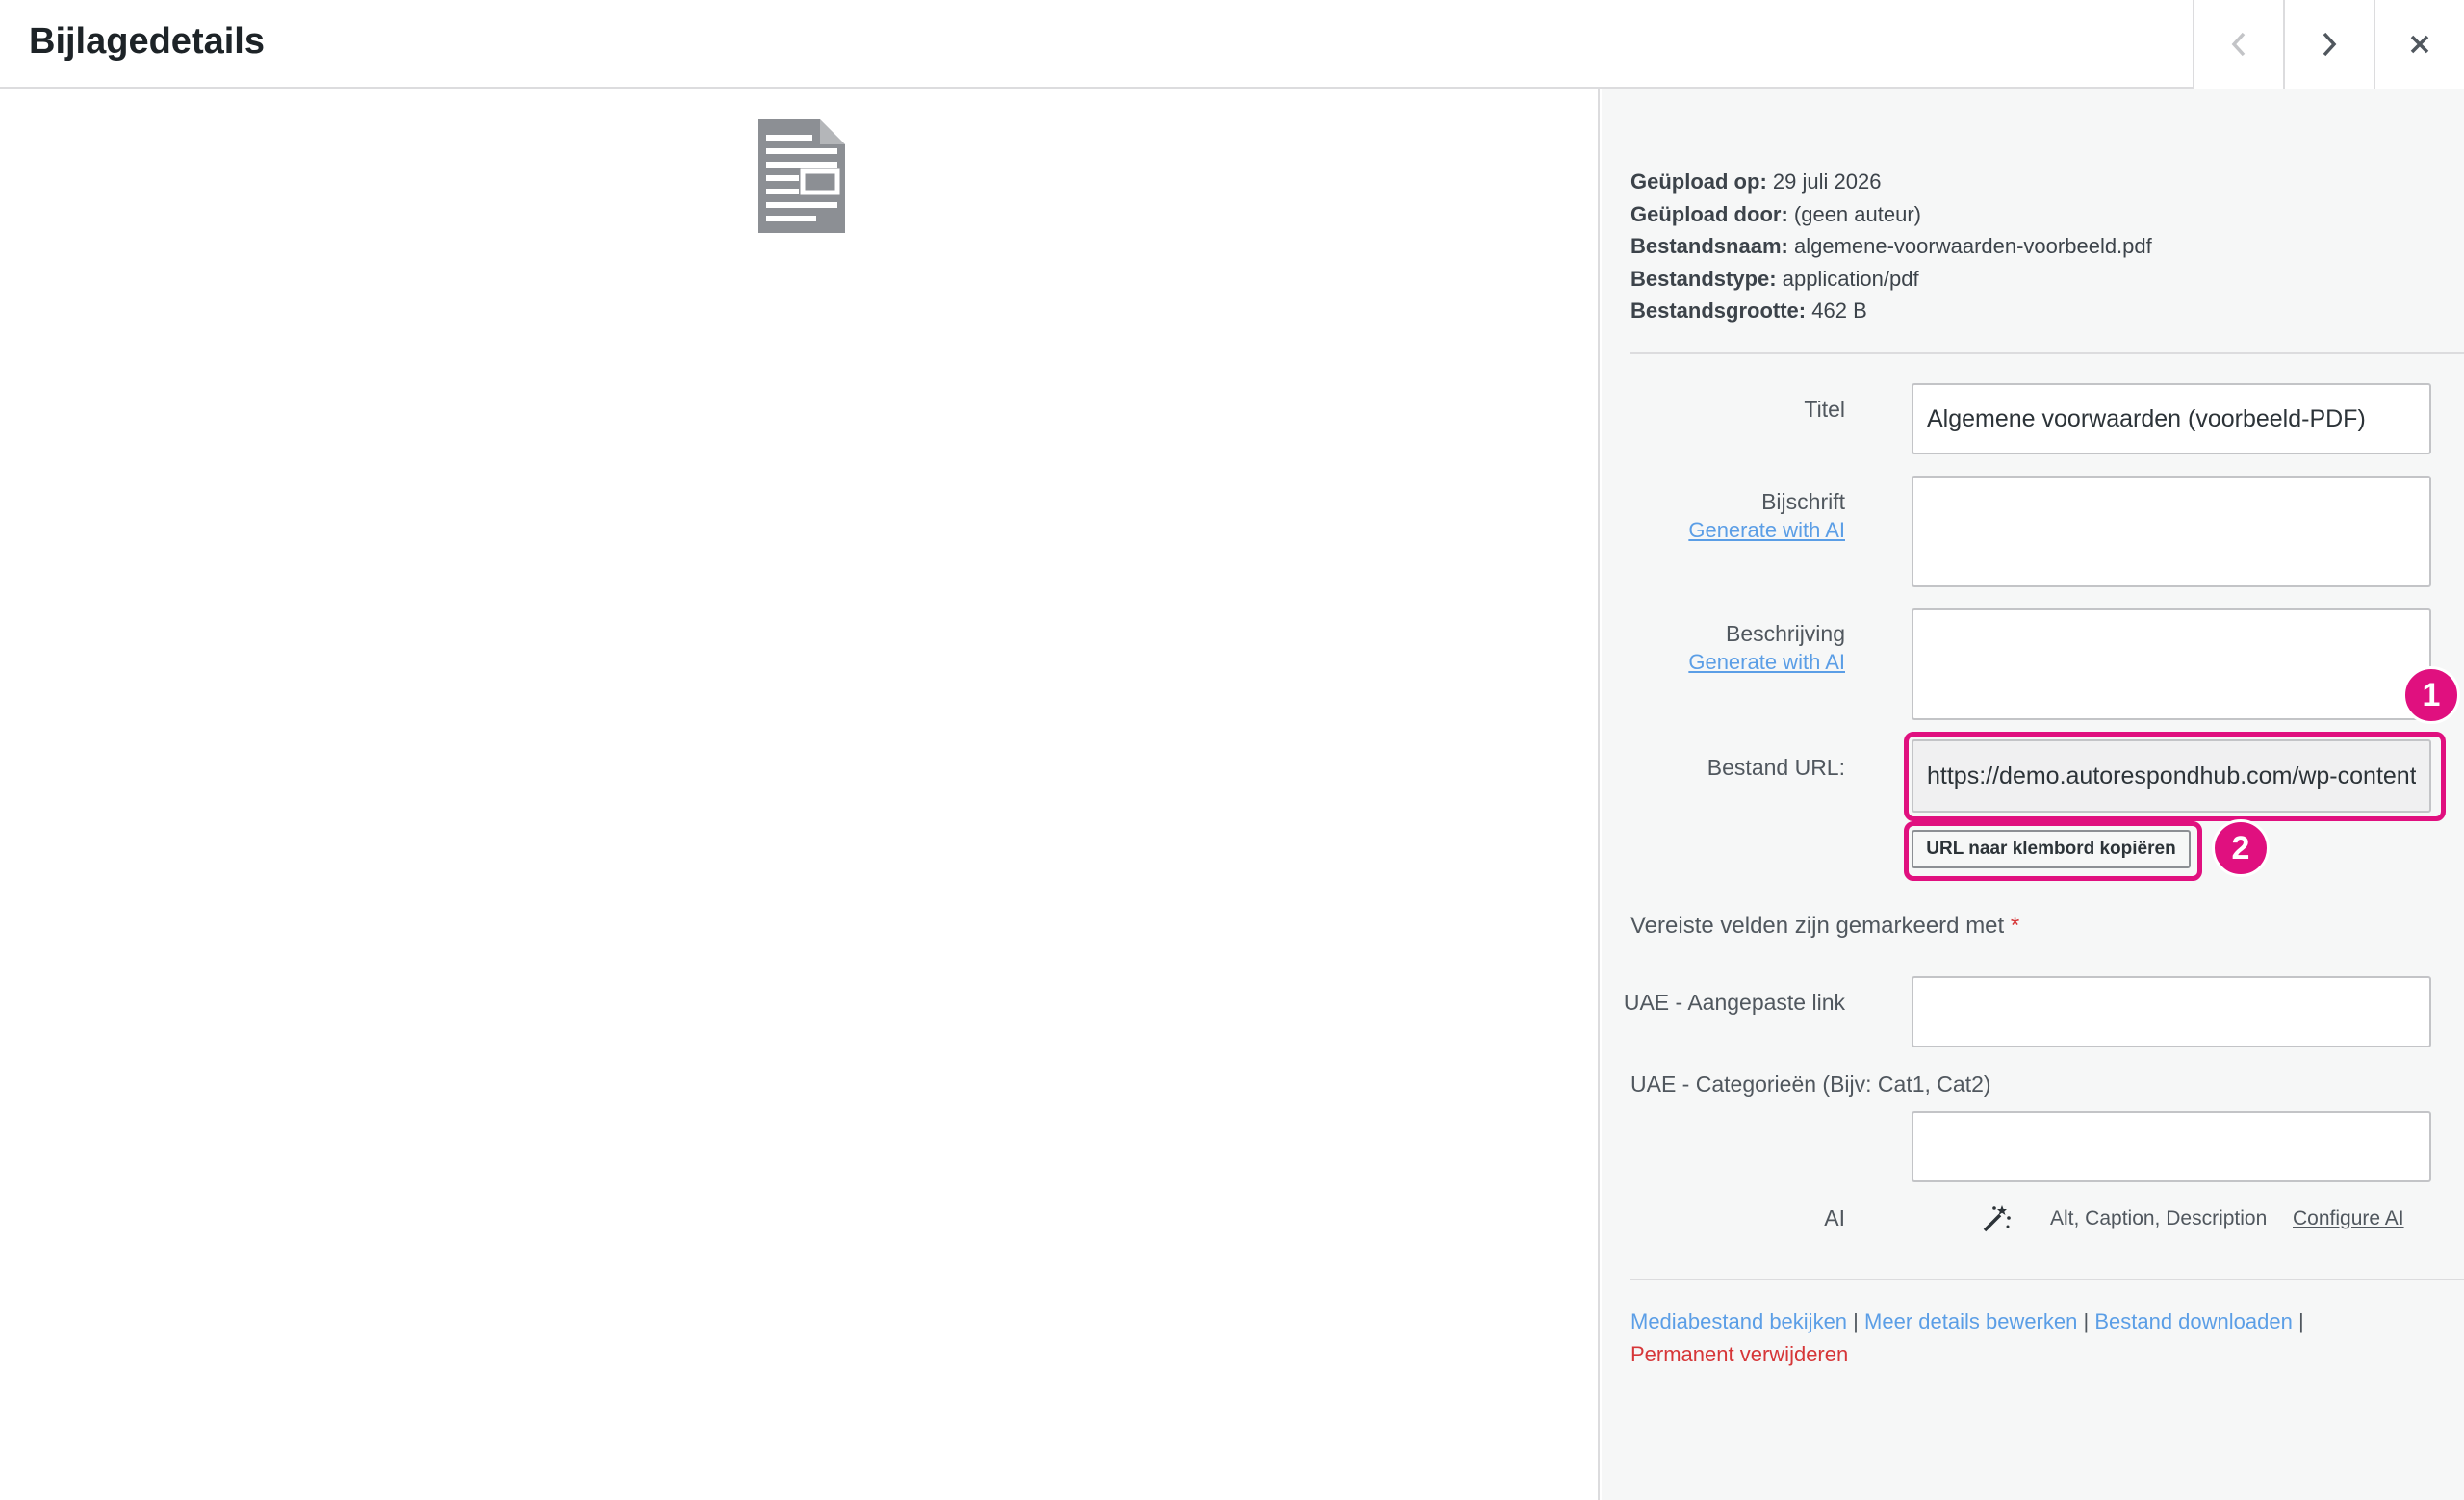  I want to click on meta-filesize: Bestandsgrootte: 462 B, so click(1748, 310).